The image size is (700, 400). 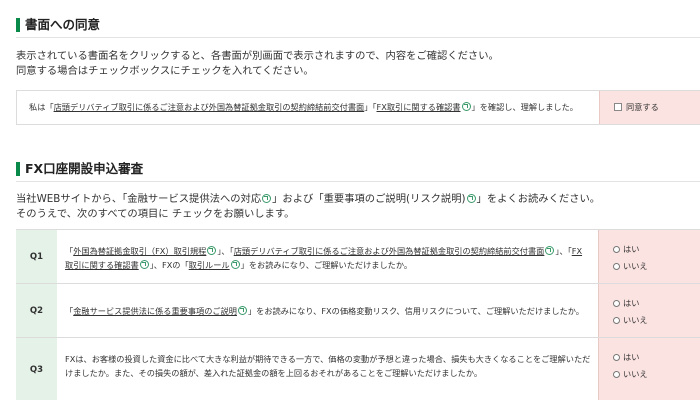 I want to click on doc-link-fx-confirmation: FX取引に関する確認書, so click(x=419, y=107).